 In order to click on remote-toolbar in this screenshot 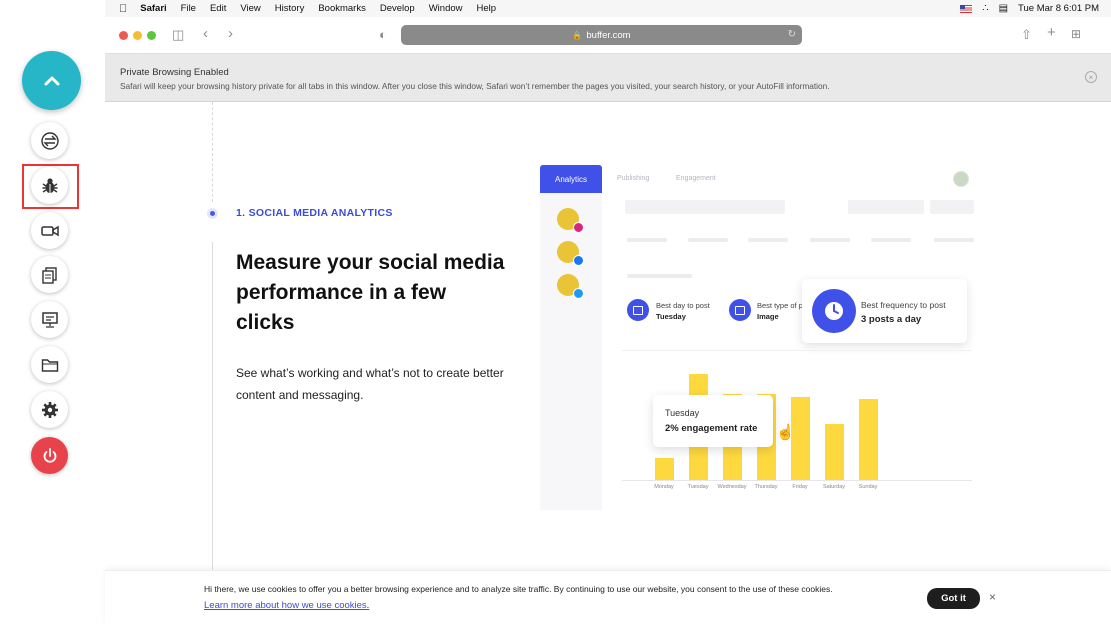, I will do `click(52, 312)`.